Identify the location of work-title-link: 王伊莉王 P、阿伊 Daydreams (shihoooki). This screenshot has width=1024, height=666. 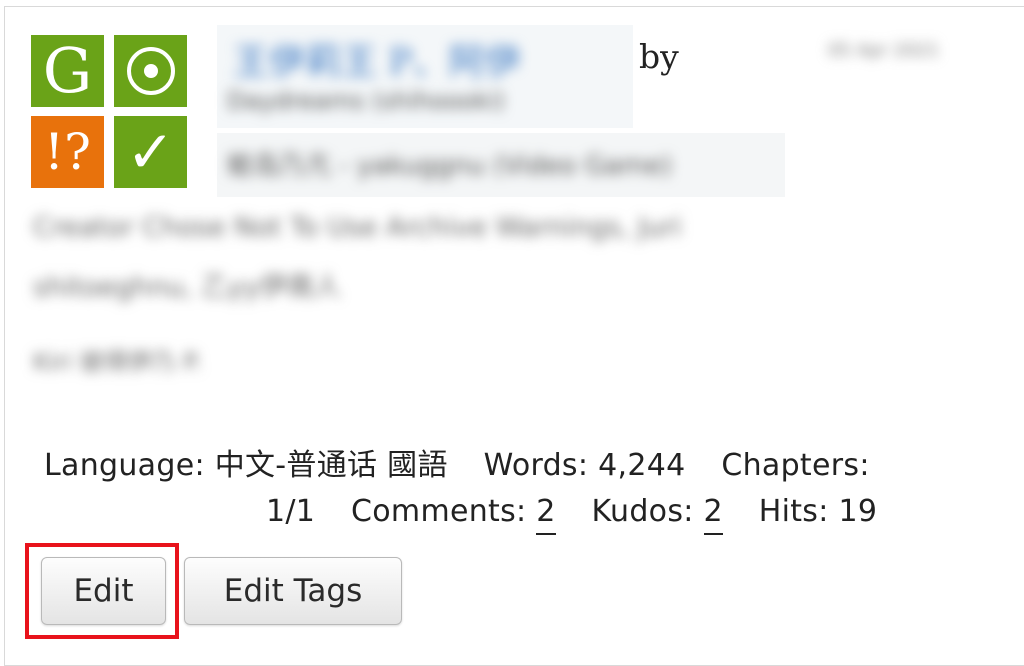
(425, 76).